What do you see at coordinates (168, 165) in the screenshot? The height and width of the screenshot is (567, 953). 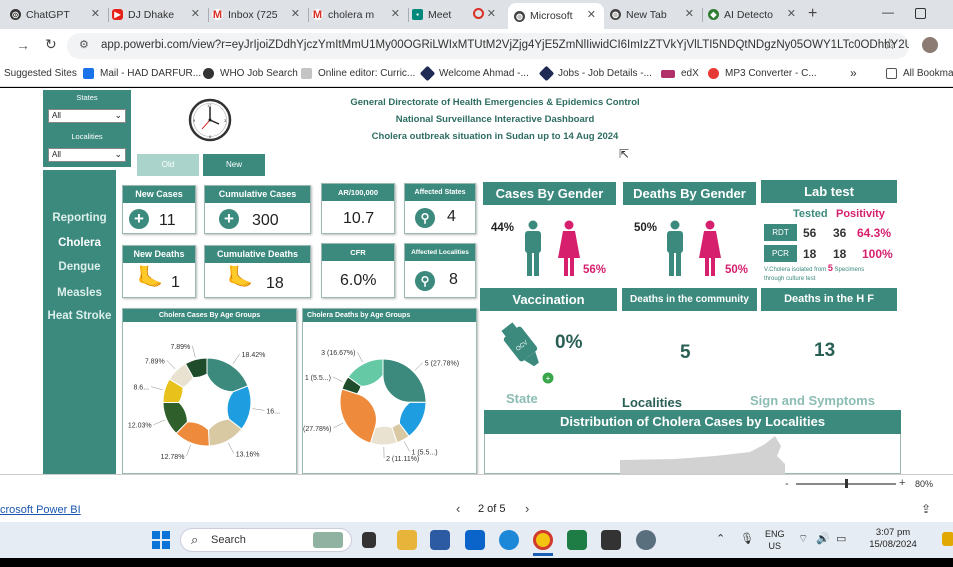 I see `old-toggle-button: Old` at bounding box center [168, 165].